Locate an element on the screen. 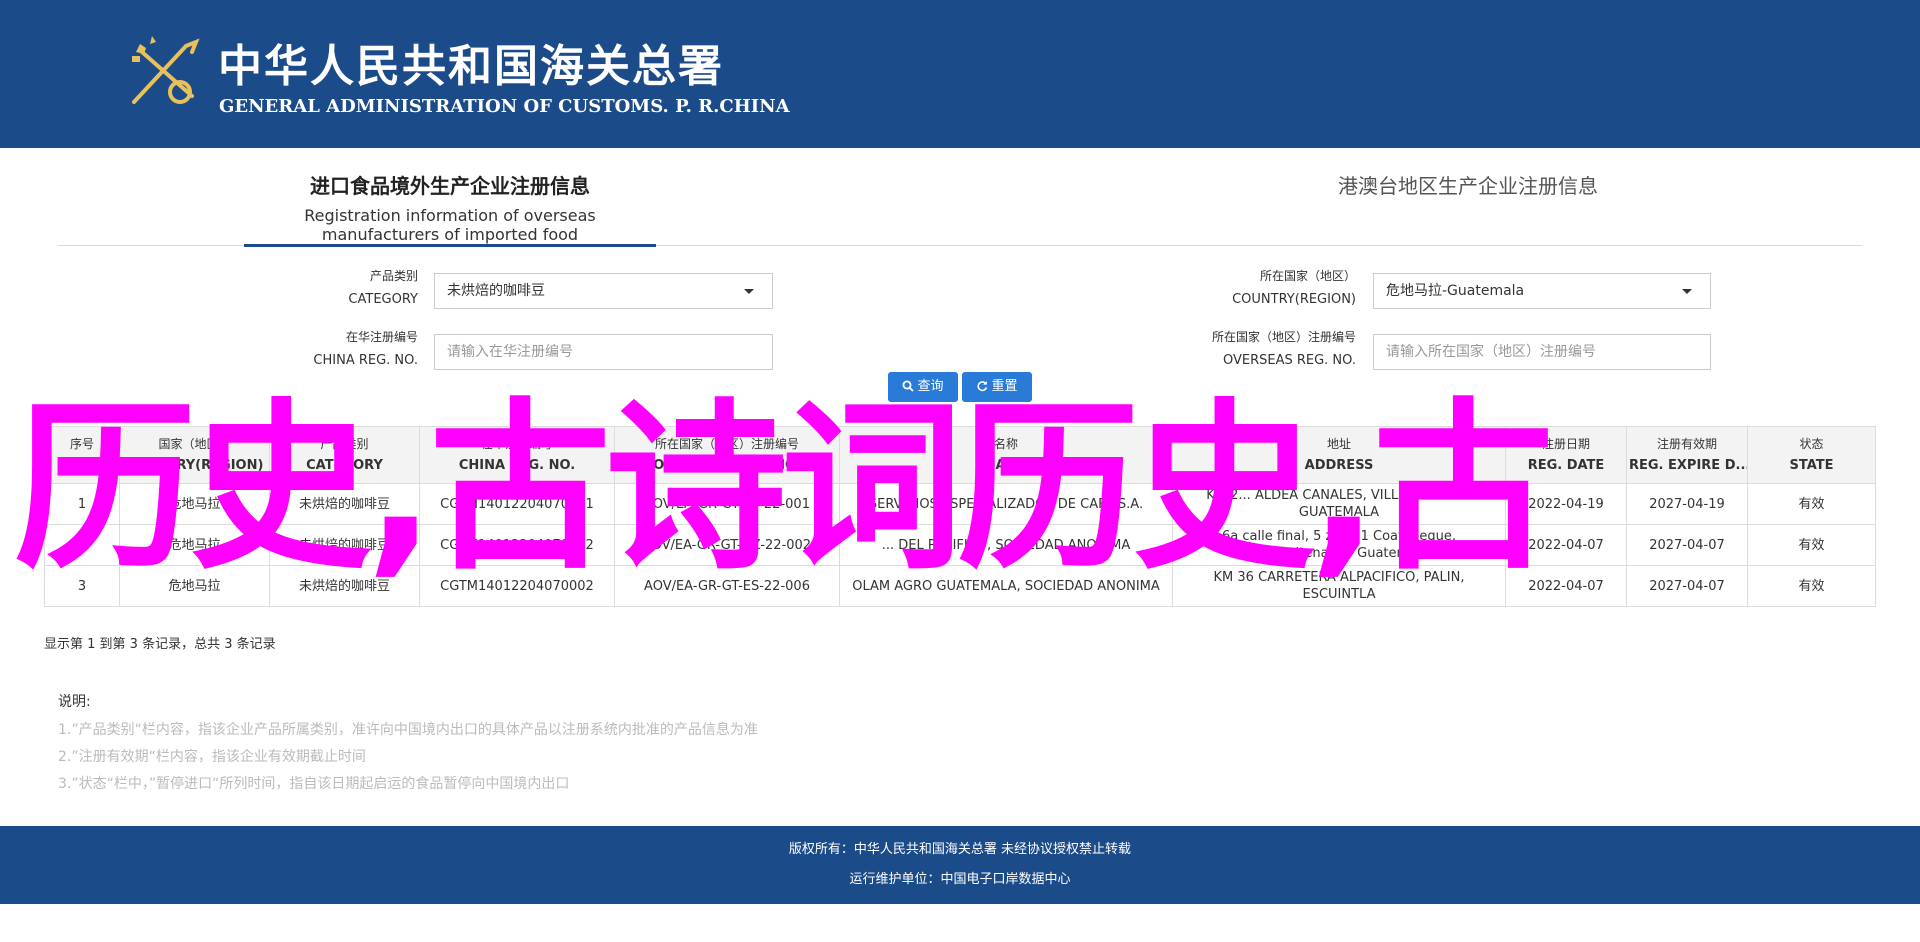  pagination-info: 显示第 1 到第 3 条记录，总共 3 条记录 is located at coordinates (160, 644).